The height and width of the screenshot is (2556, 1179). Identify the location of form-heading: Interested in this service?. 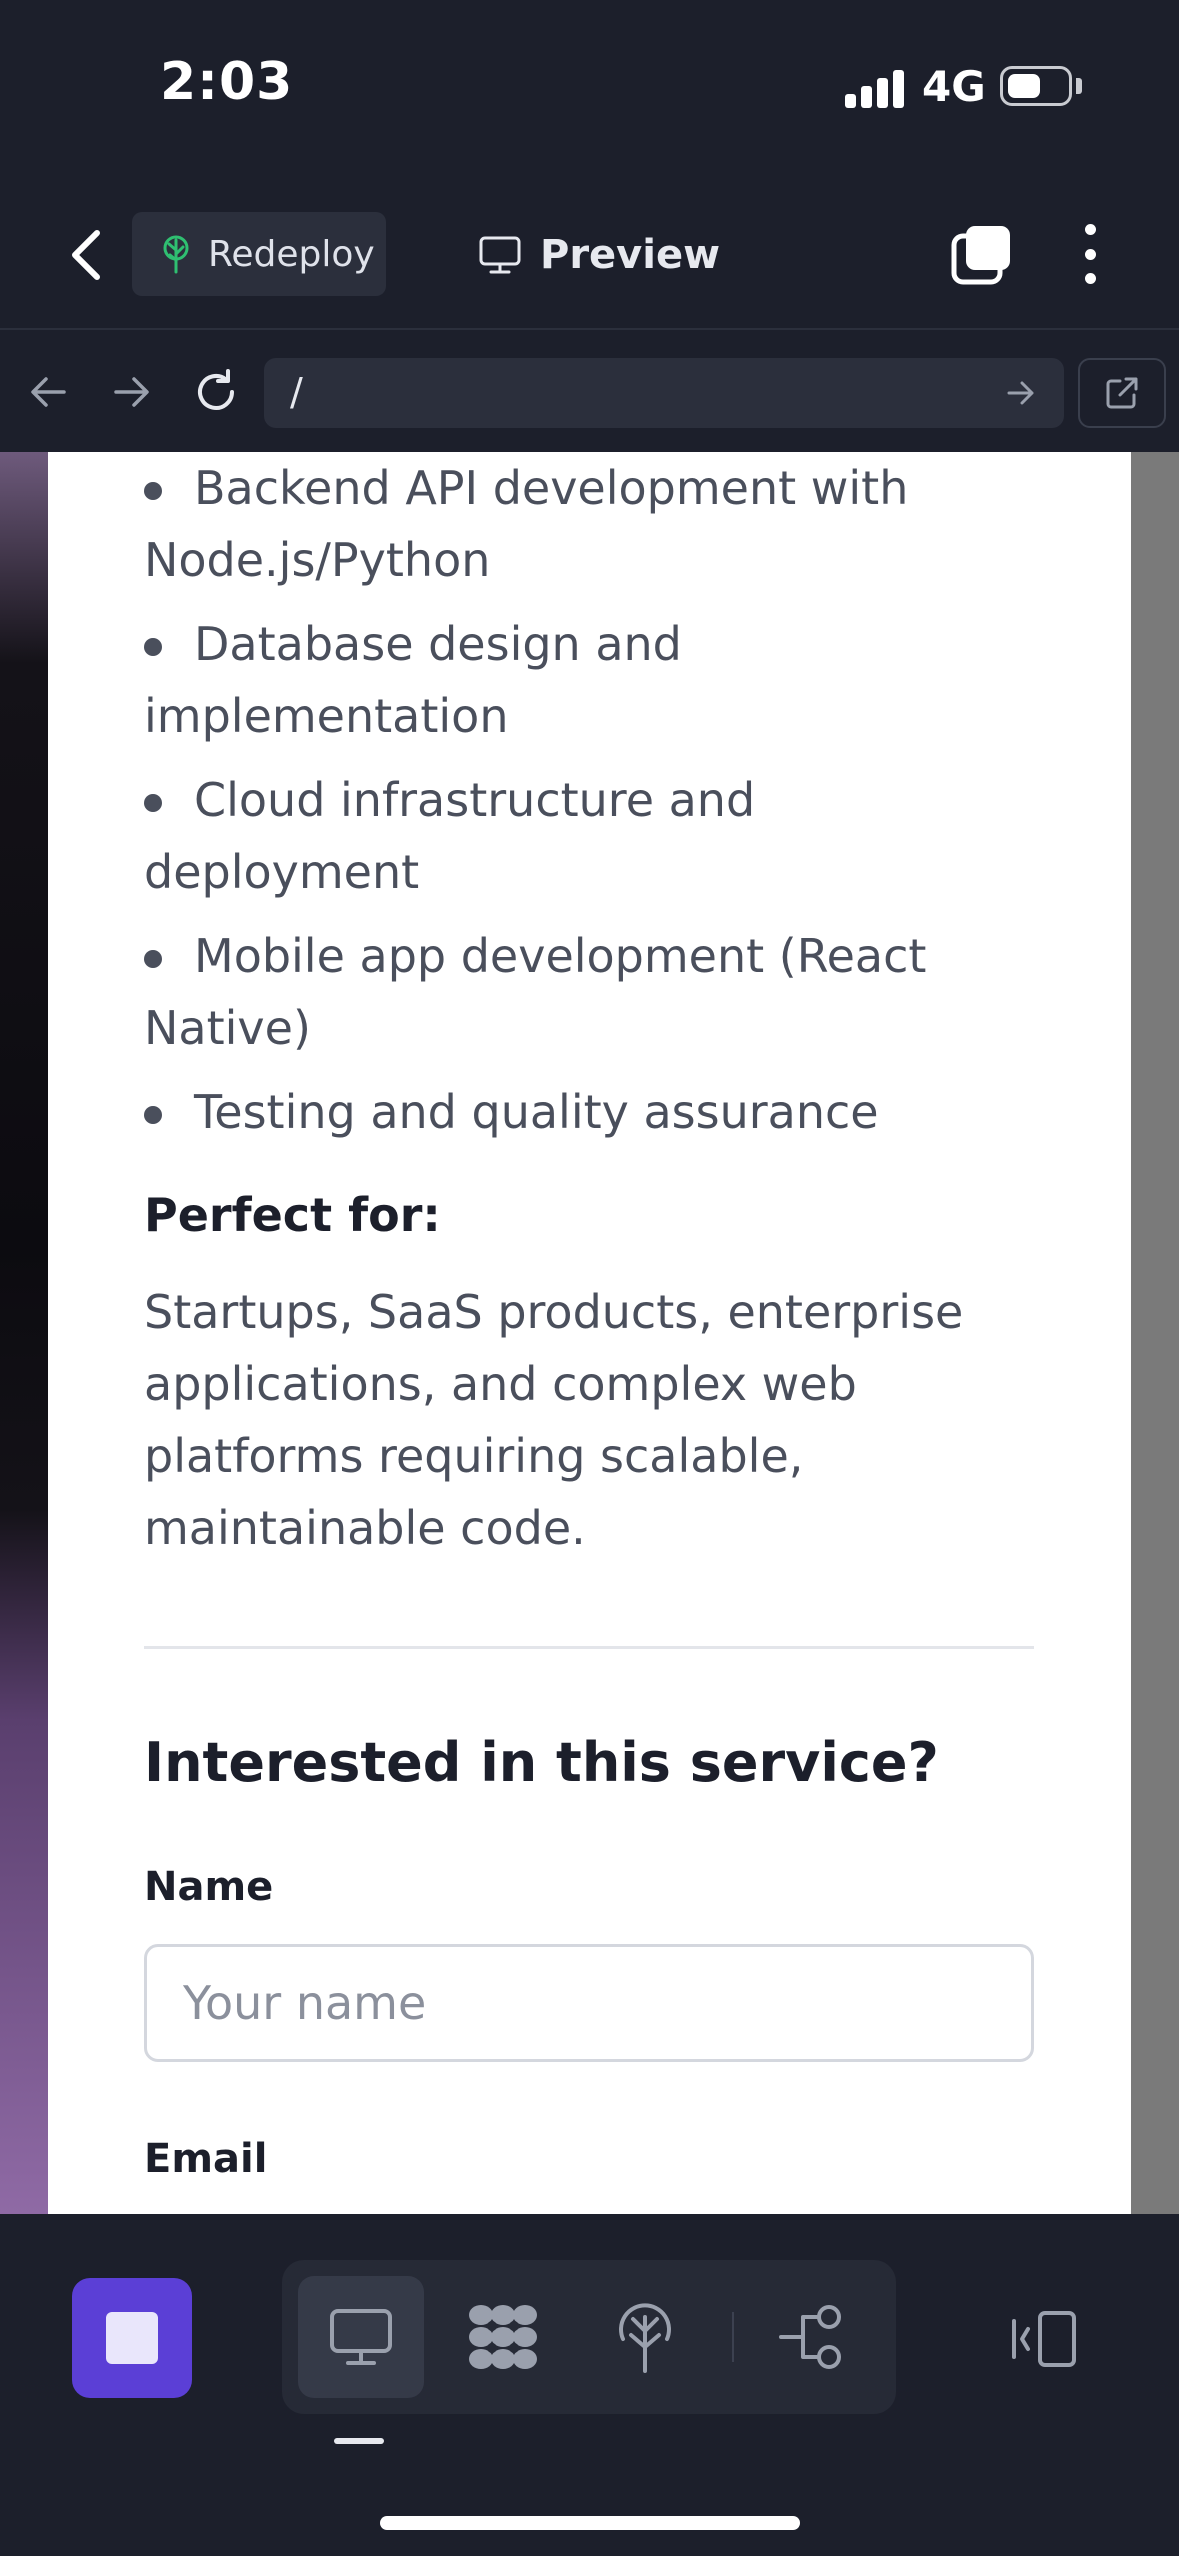
(541, 1762).